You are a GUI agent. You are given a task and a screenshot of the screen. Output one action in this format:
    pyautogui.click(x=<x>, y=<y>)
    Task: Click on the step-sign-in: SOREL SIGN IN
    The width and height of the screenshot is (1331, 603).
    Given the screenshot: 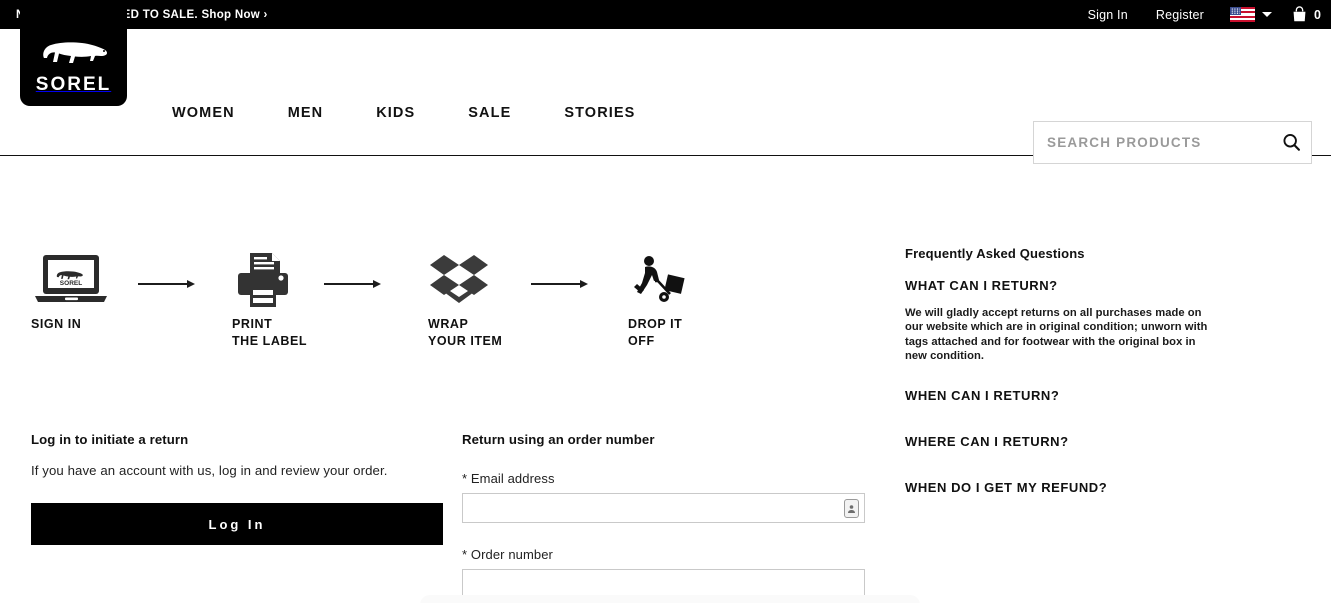 What is the action you would take?
    pyautogui.click(x=71, y=288)
    